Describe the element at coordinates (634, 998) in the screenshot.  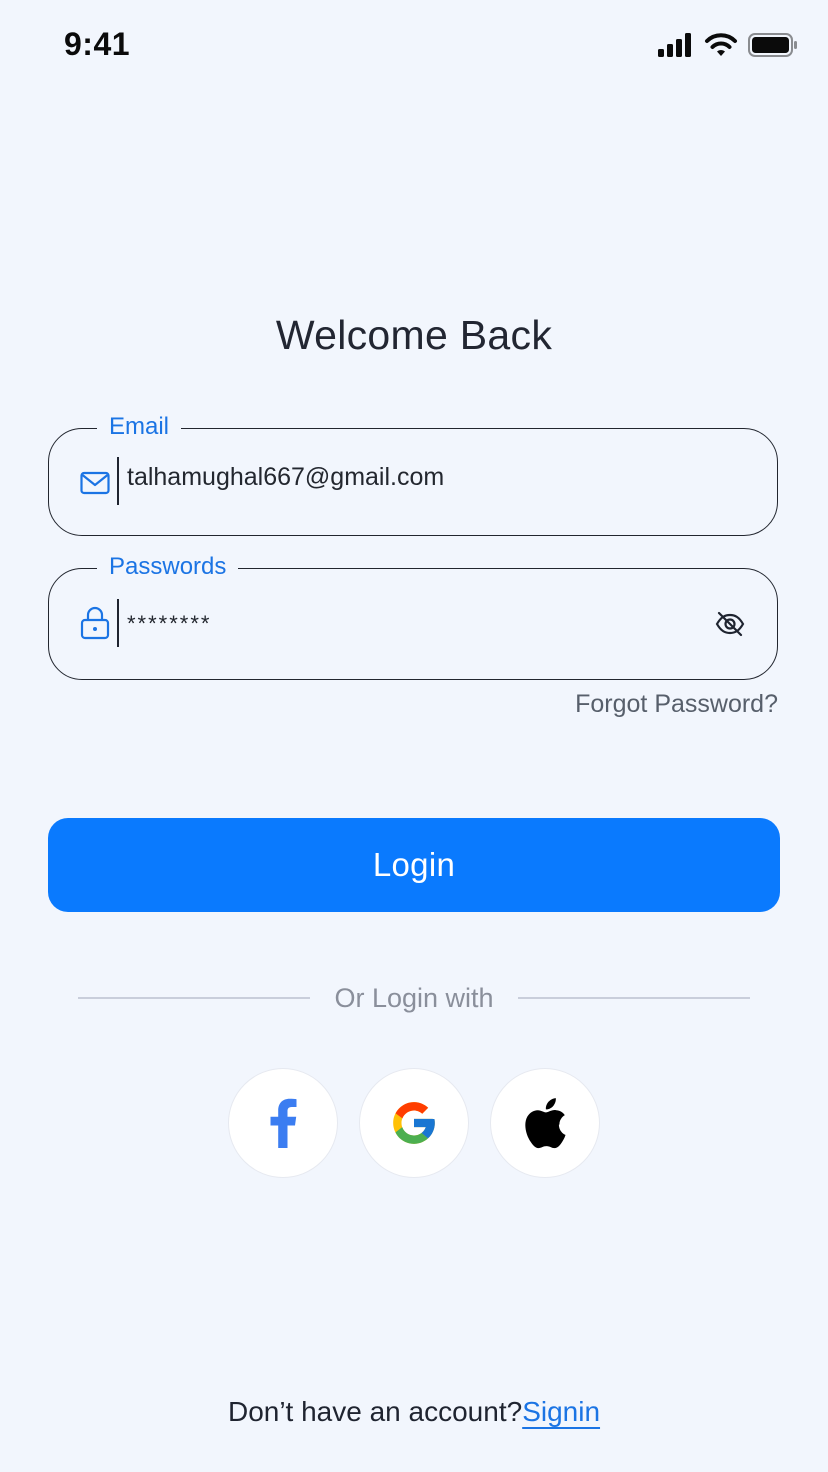
I see `divider-line-right` at that location.